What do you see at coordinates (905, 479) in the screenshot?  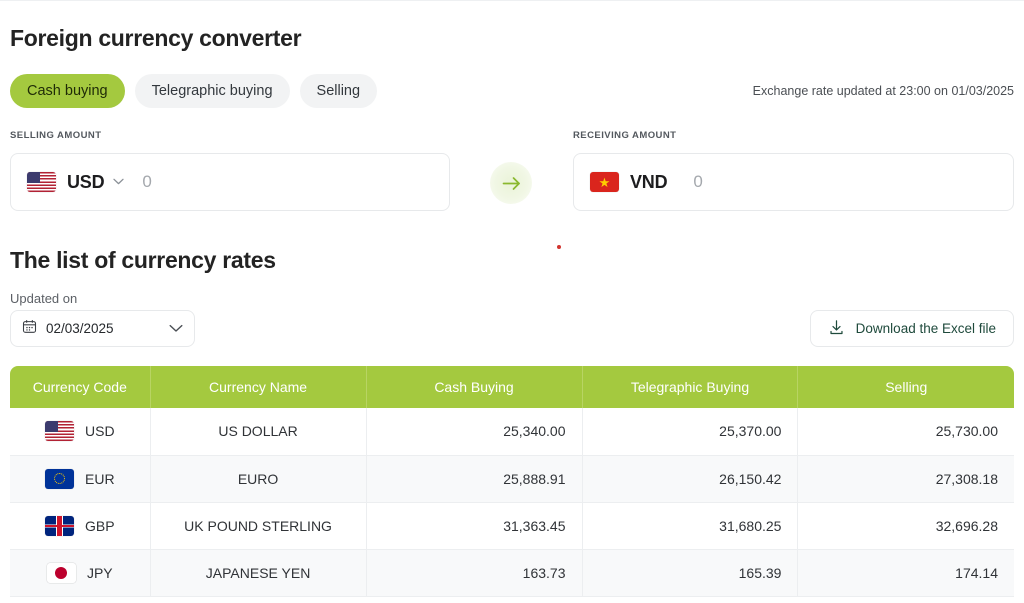 I see `cell-selling: 27,308.18` at bounding box center [905, 479].